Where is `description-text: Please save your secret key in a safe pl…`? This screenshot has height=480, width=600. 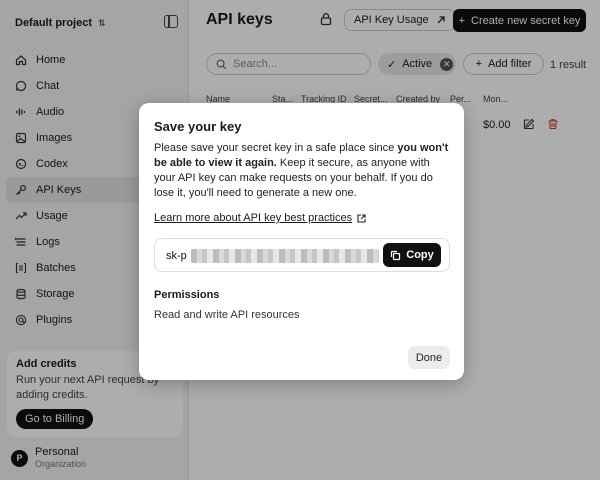 description-text: Please save your secret key in a safe pl… is located at coordinates (276, 148).